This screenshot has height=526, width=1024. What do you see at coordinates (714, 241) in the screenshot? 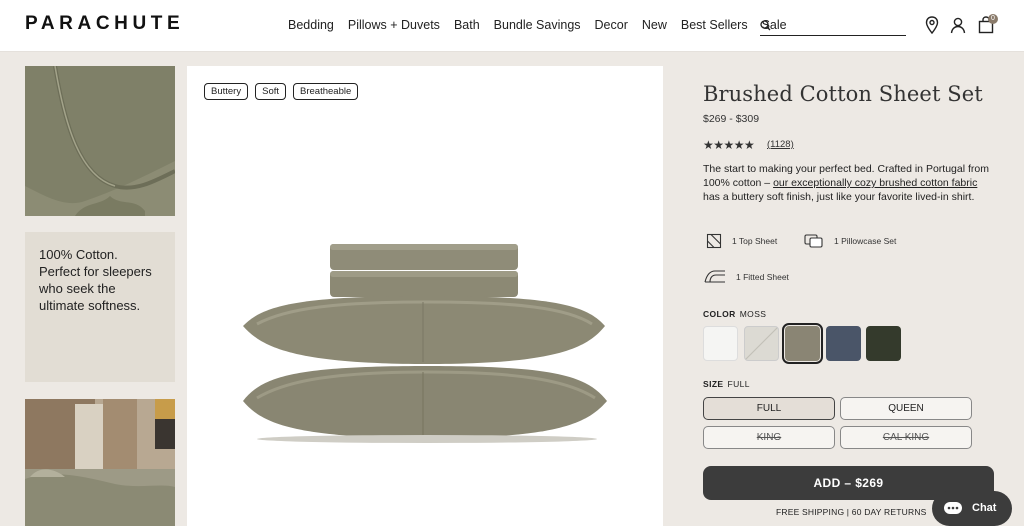
I see `top-sheet-icon` at bounding box center [714, 241].